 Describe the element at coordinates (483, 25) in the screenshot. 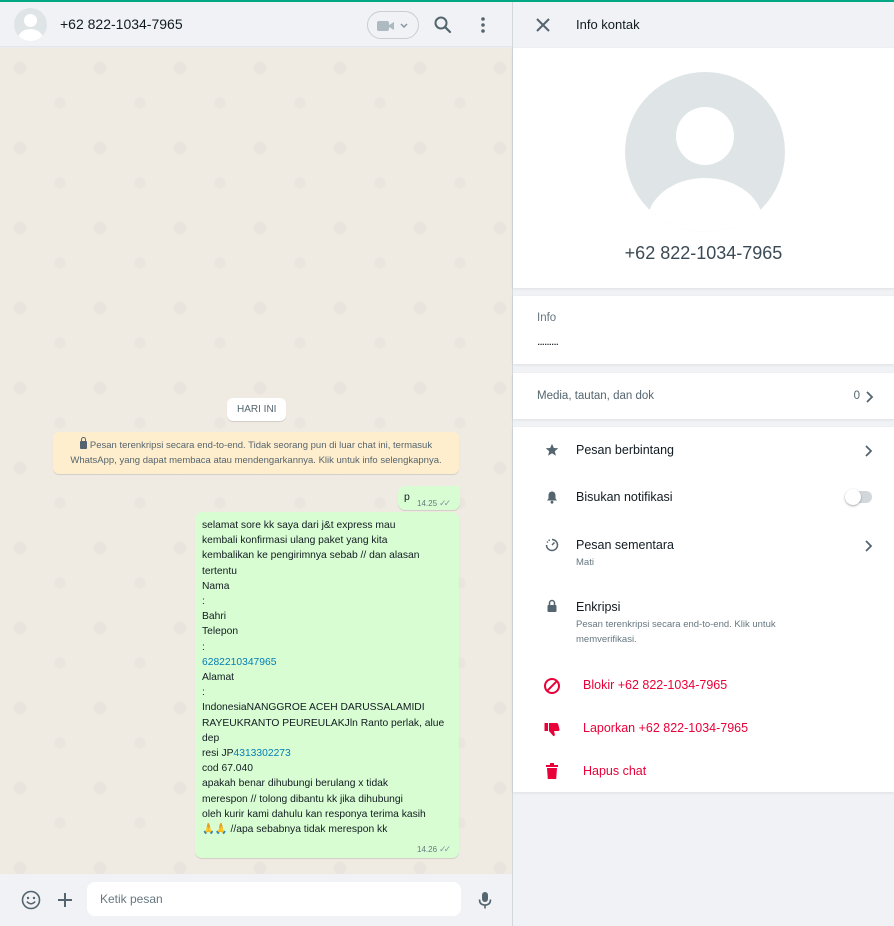

I see `menu-kebab-icon` at that location.